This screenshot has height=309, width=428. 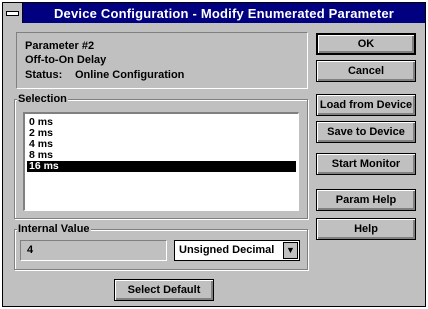 What do you see at coordinates (366, 71) in the screenshot?
I see `cancel-button: Cancel` at bounding box center [366, 71].